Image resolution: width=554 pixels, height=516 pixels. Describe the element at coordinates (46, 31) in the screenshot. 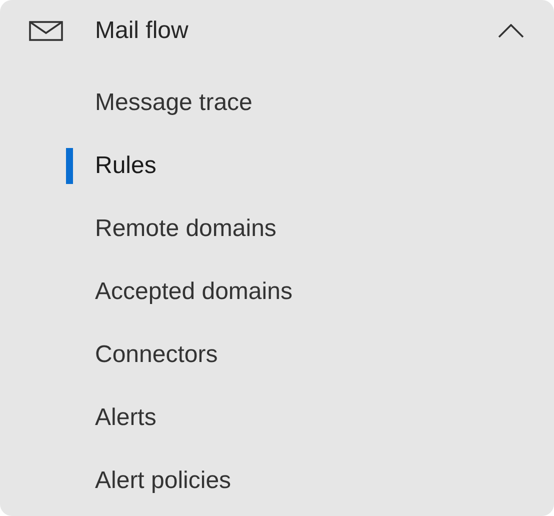

I see `mail-icon` at that location.